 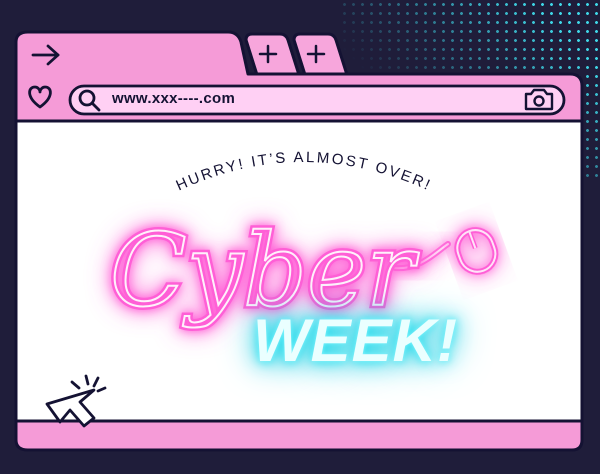 What do you see at coordinates (355, 340) in the screenshot?
I see `headline: WEEK!` at bounding box center [355, 340].